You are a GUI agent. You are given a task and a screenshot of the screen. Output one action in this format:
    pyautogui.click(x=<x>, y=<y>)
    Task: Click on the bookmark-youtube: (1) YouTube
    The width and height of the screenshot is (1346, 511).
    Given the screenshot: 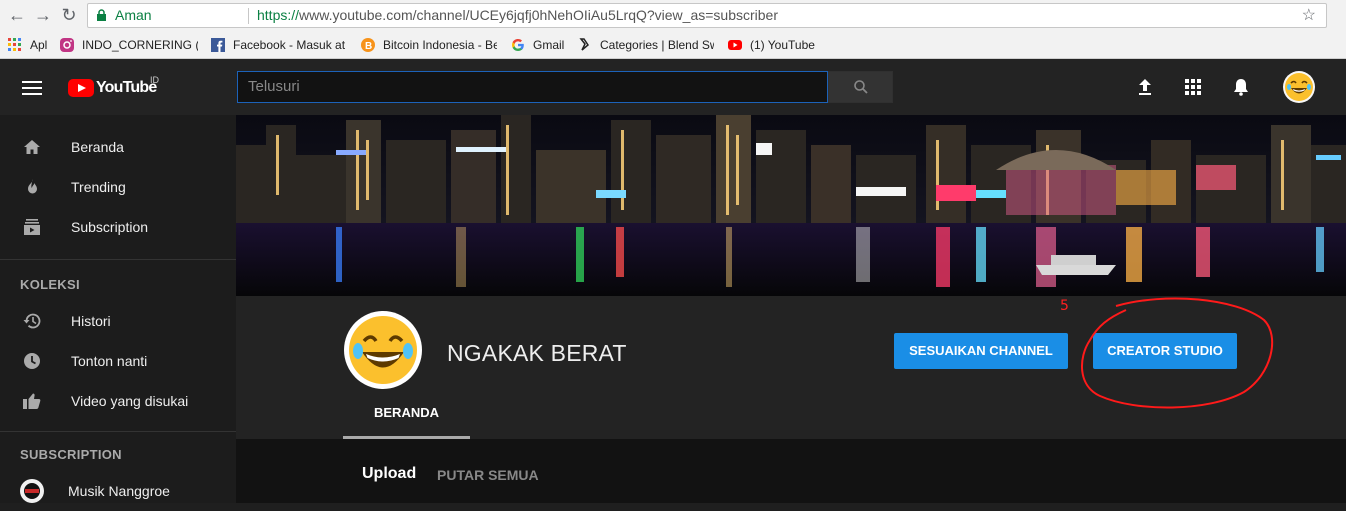 What is the action you would take?
    pyautogui.click(x=771, y=45)
    